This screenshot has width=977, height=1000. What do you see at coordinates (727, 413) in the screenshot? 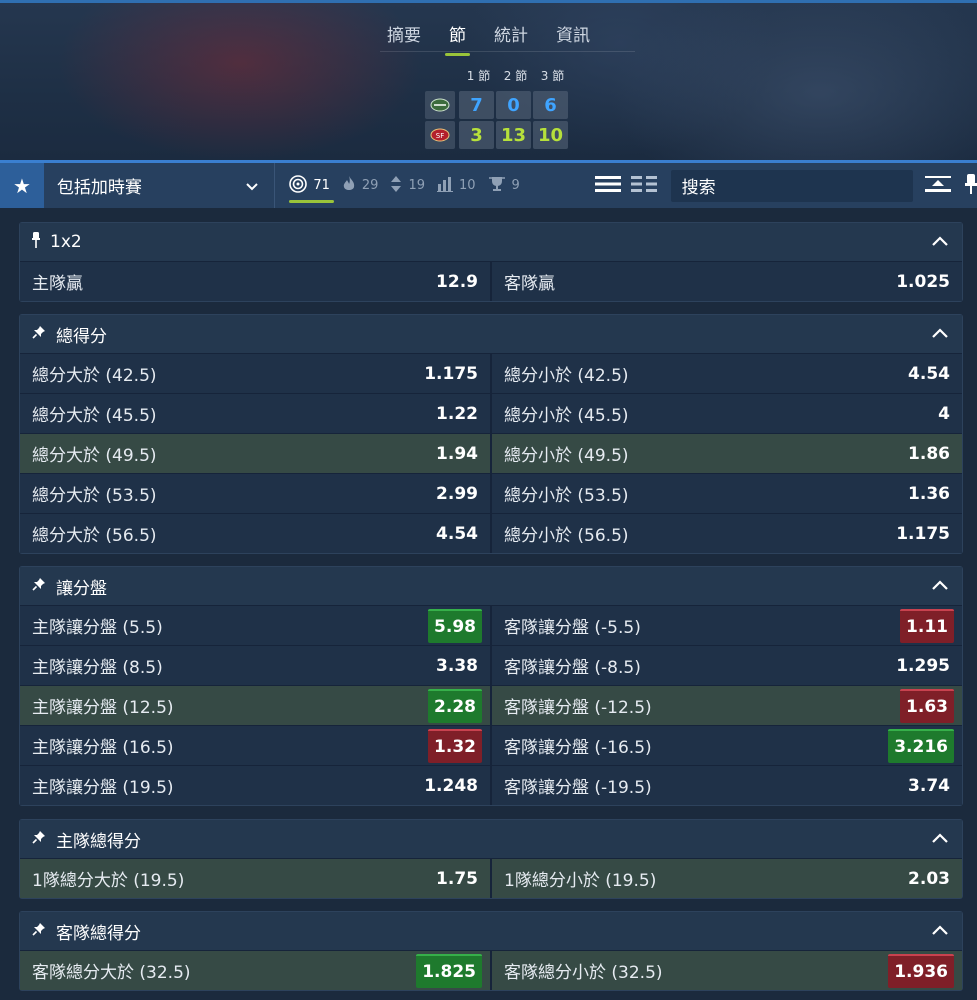
I see `outcome-cell: 總分小於 (45.5) 4` at bounding box center [727, 413].